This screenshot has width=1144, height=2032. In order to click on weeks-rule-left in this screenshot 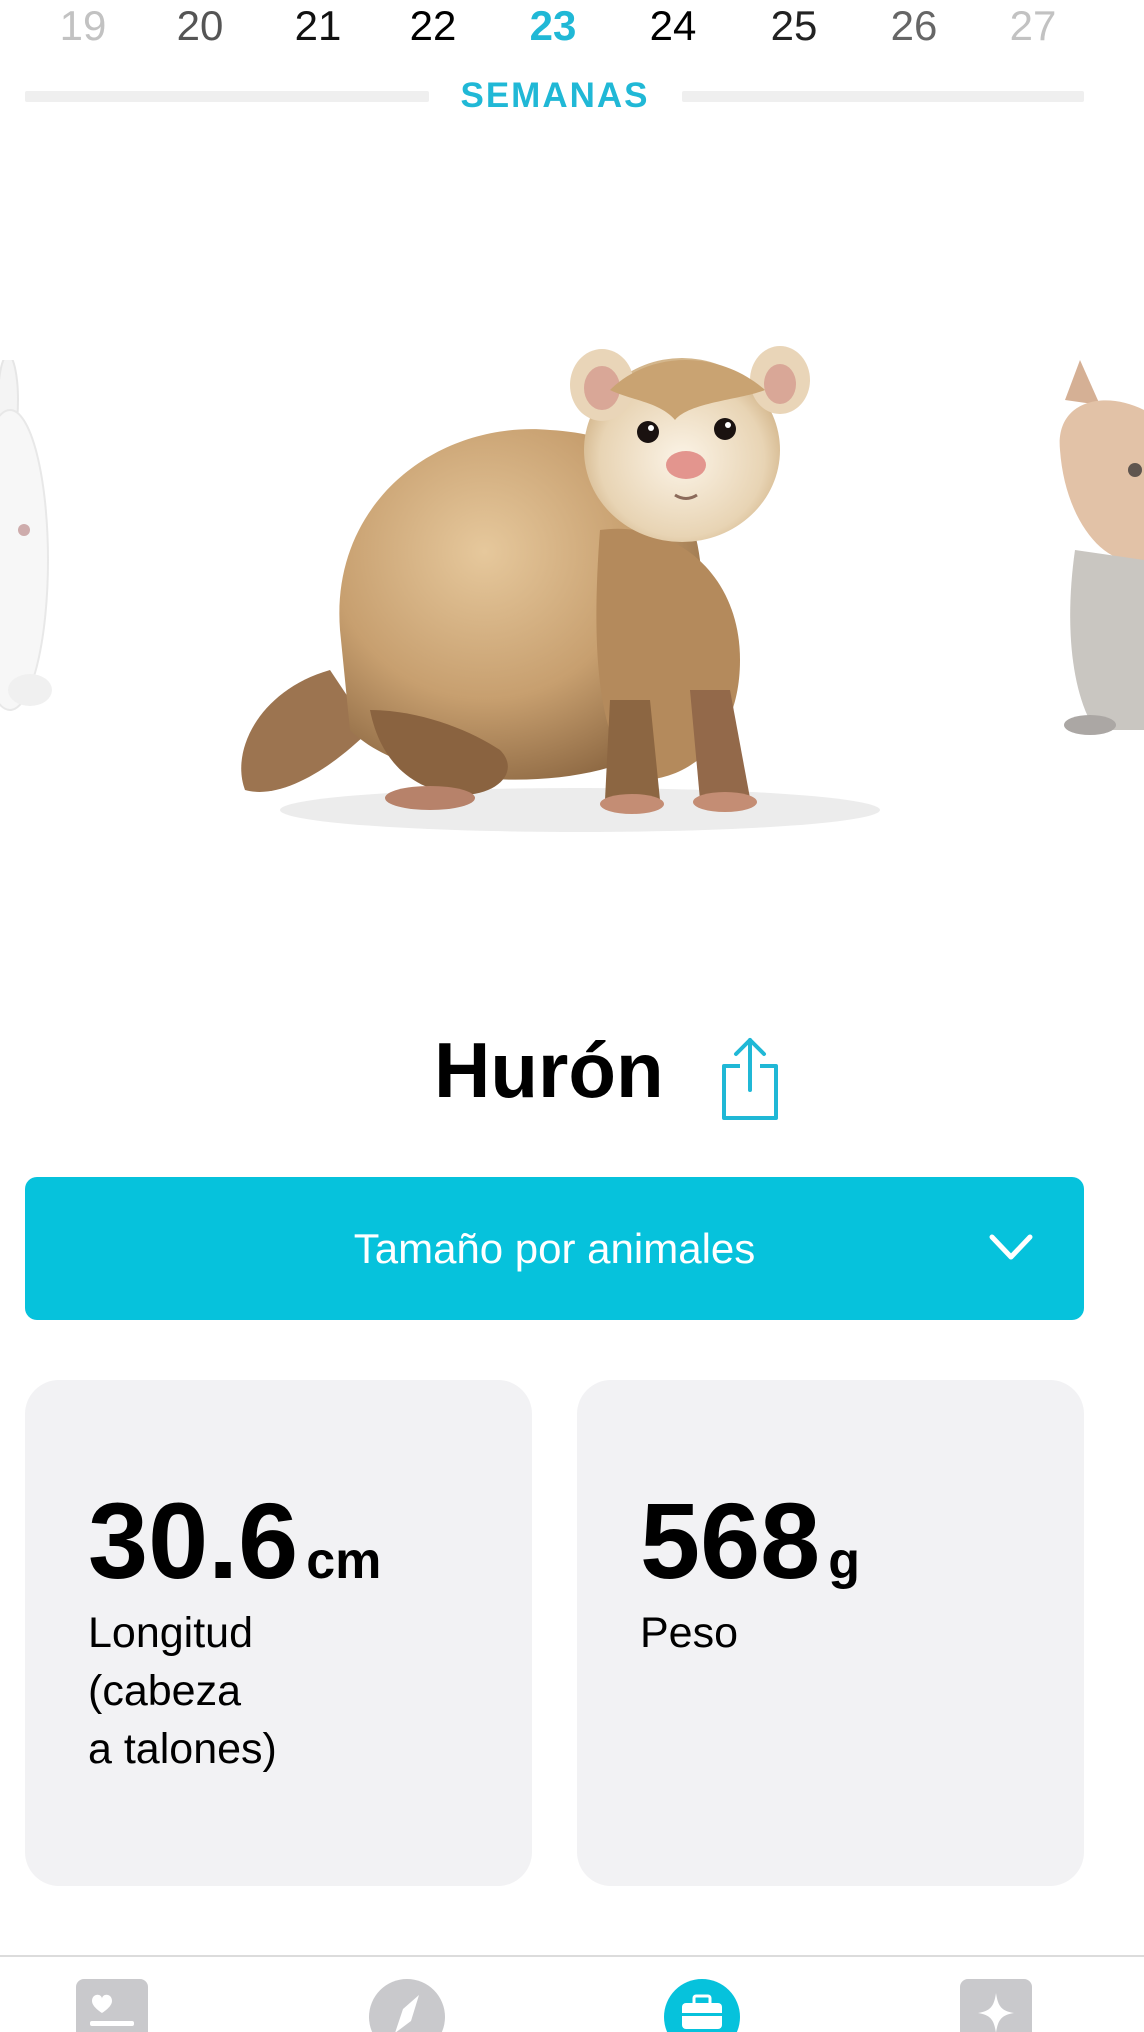, I will do `click(227, 96)`.